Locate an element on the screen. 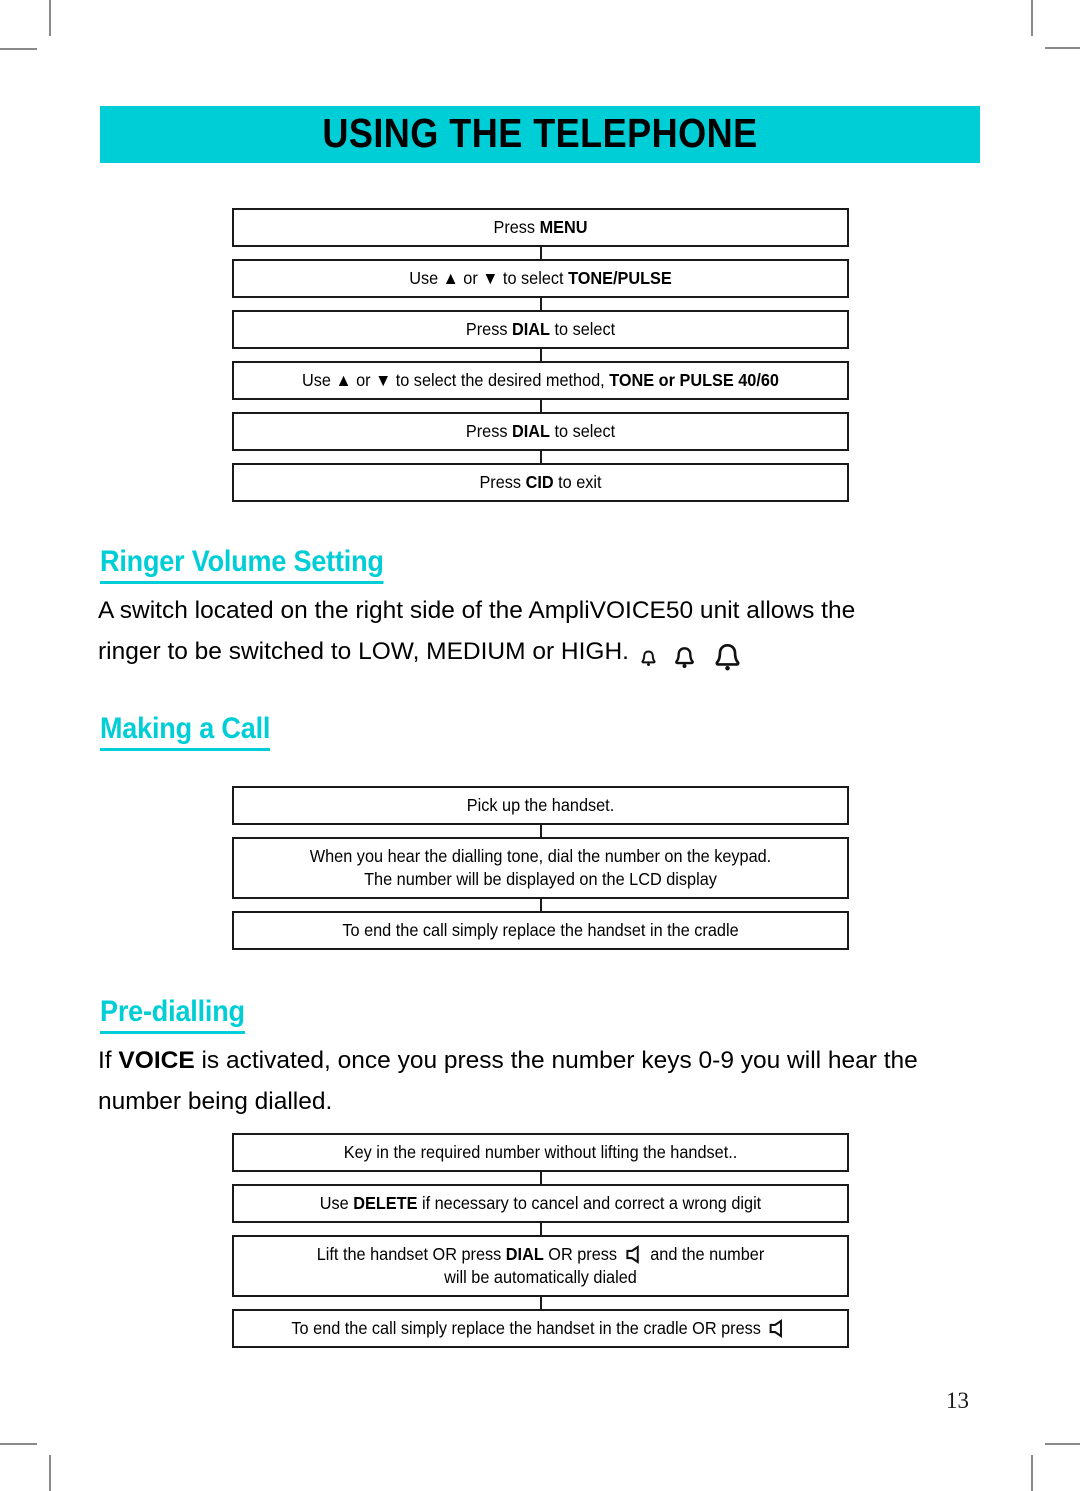 The height and width of the screenshot is (1491, 1080). speaker-icon is located at coordinates (776, 1328).